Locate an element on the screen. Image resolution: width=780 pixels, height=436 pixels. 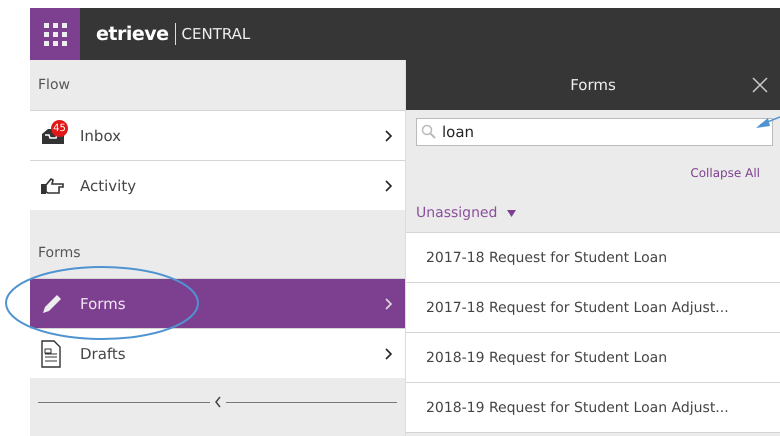
pointing-hand-icon is located at coordinates (53, 186).